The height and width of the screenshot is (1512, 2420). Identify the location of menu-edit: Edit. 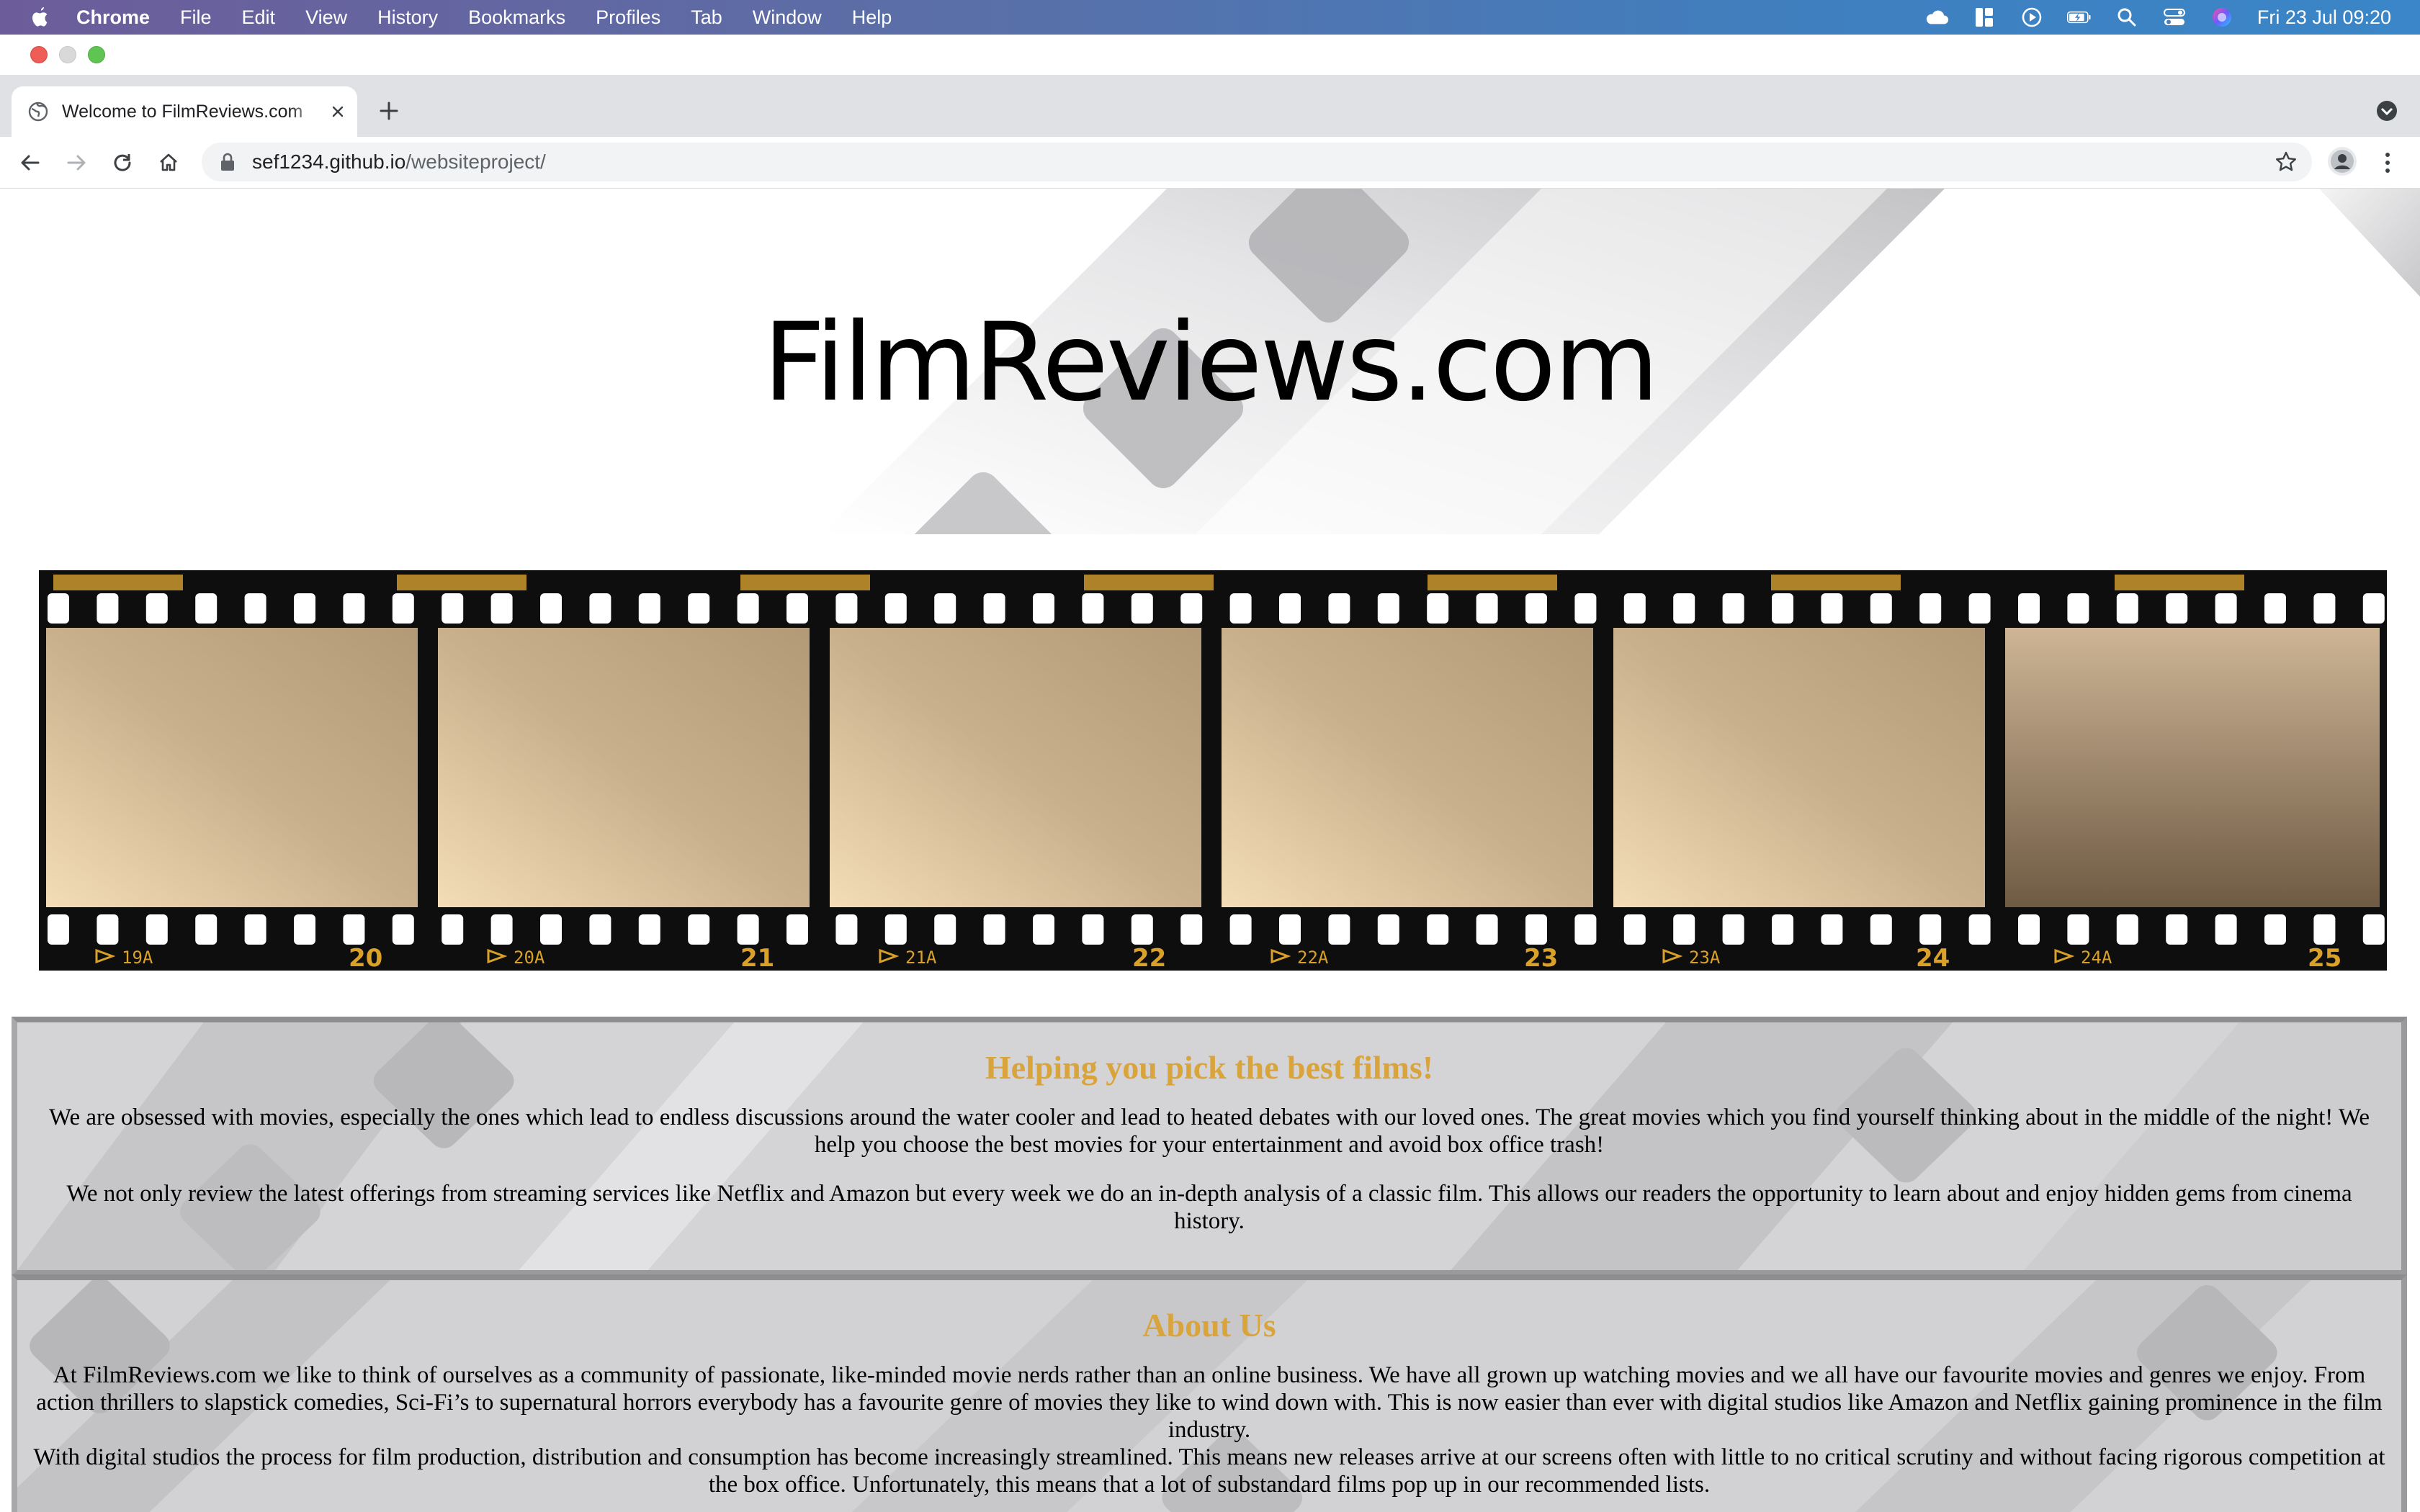
(259, 17).